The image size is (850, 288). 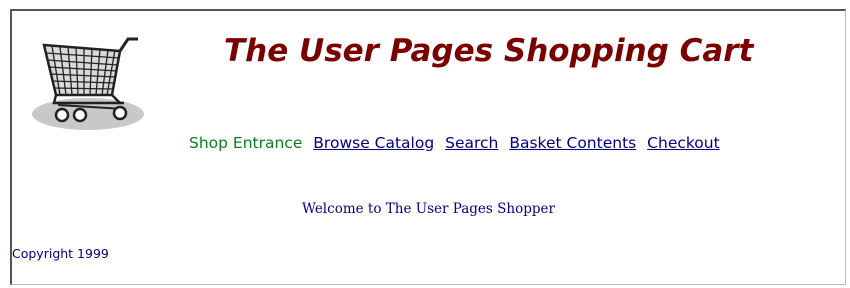 What do you see at coordinates (489, 51) in the screenshot?
I see `page-title: The User Pages Shopping Cart` at bounding box center [489, 51].